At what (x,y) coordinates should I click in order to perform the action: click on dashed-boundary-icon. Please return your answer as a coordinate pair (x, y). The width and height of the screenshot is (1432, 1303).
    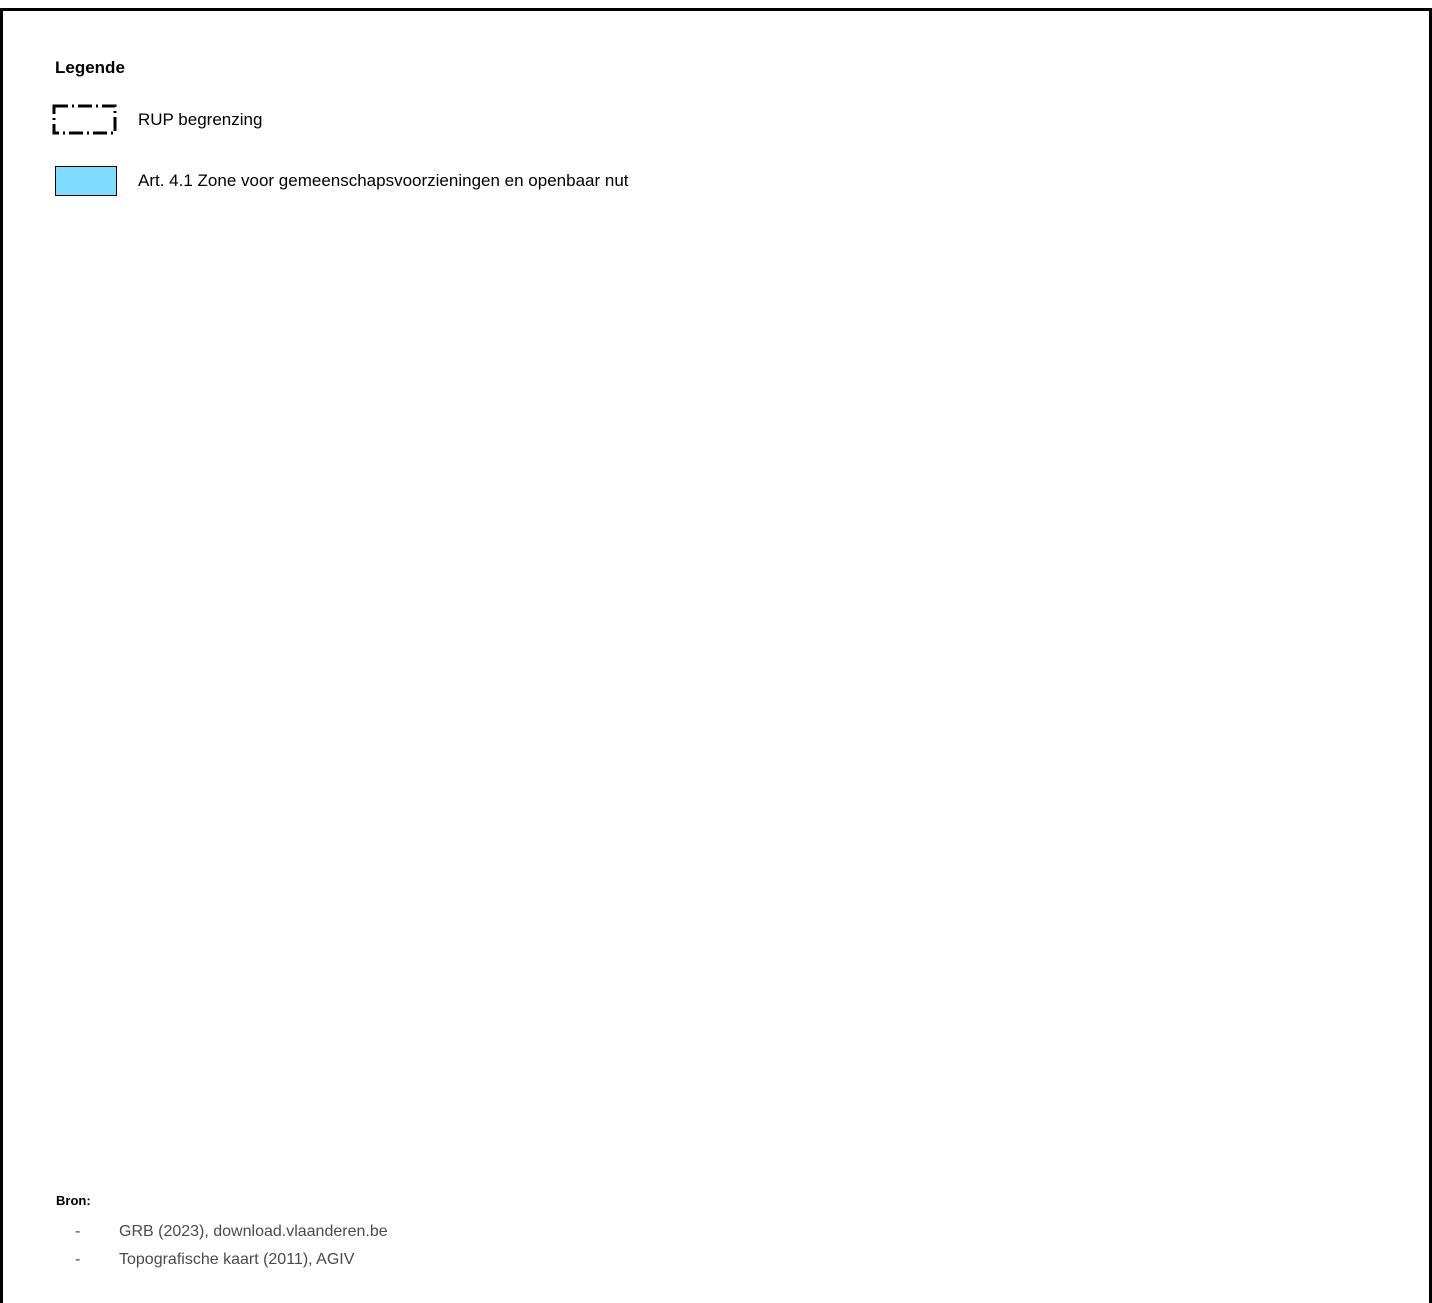
    Looking at the image, I should click on (84, 119).